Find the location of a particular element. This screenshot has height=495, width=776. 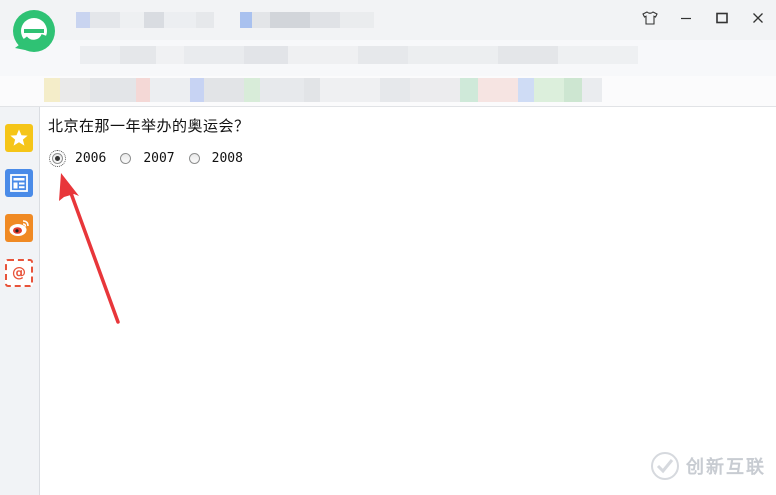

minimize-icon is located at coordinates (686, 18).